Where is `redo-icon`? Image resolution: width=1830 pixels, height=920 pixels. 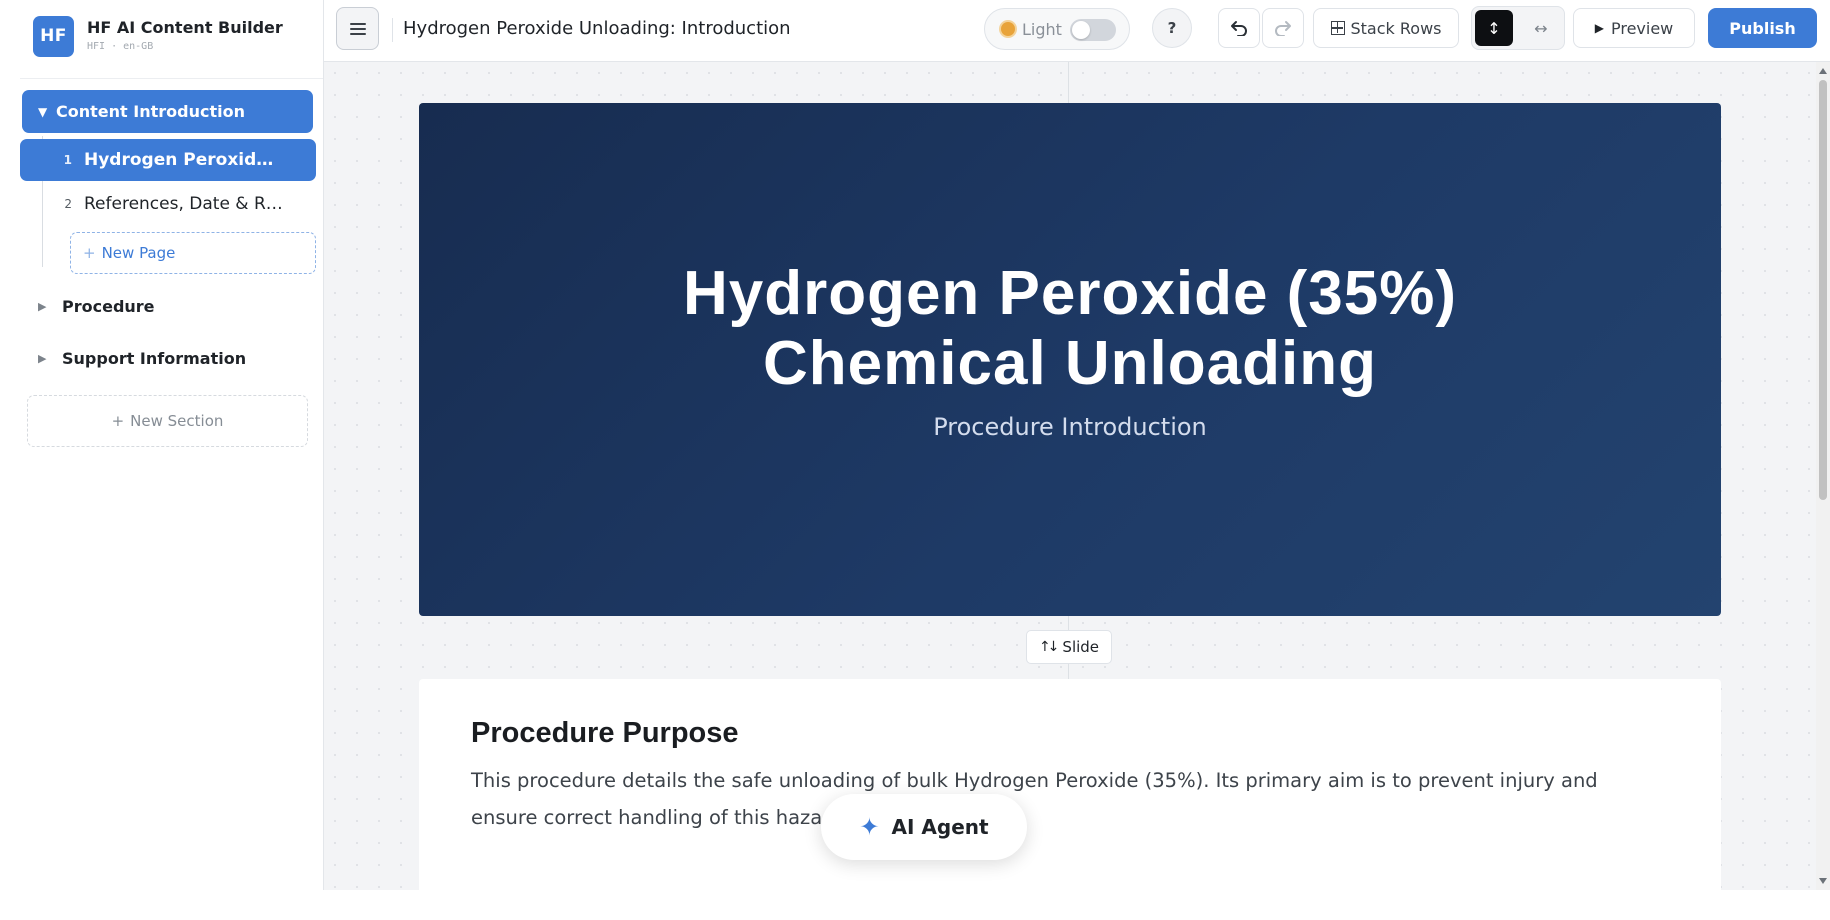
redo-icon is located at coordinates (1283, 28).